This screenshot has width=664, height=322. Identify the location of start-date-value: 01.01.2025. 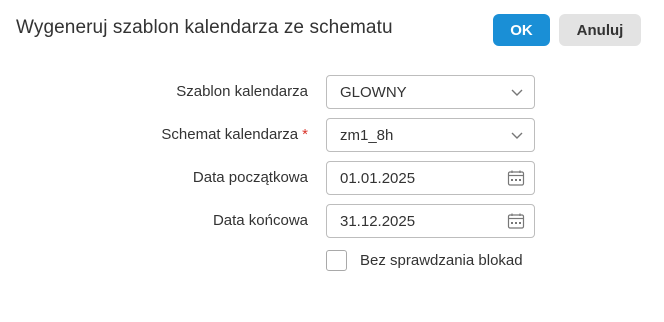
(378, 178).